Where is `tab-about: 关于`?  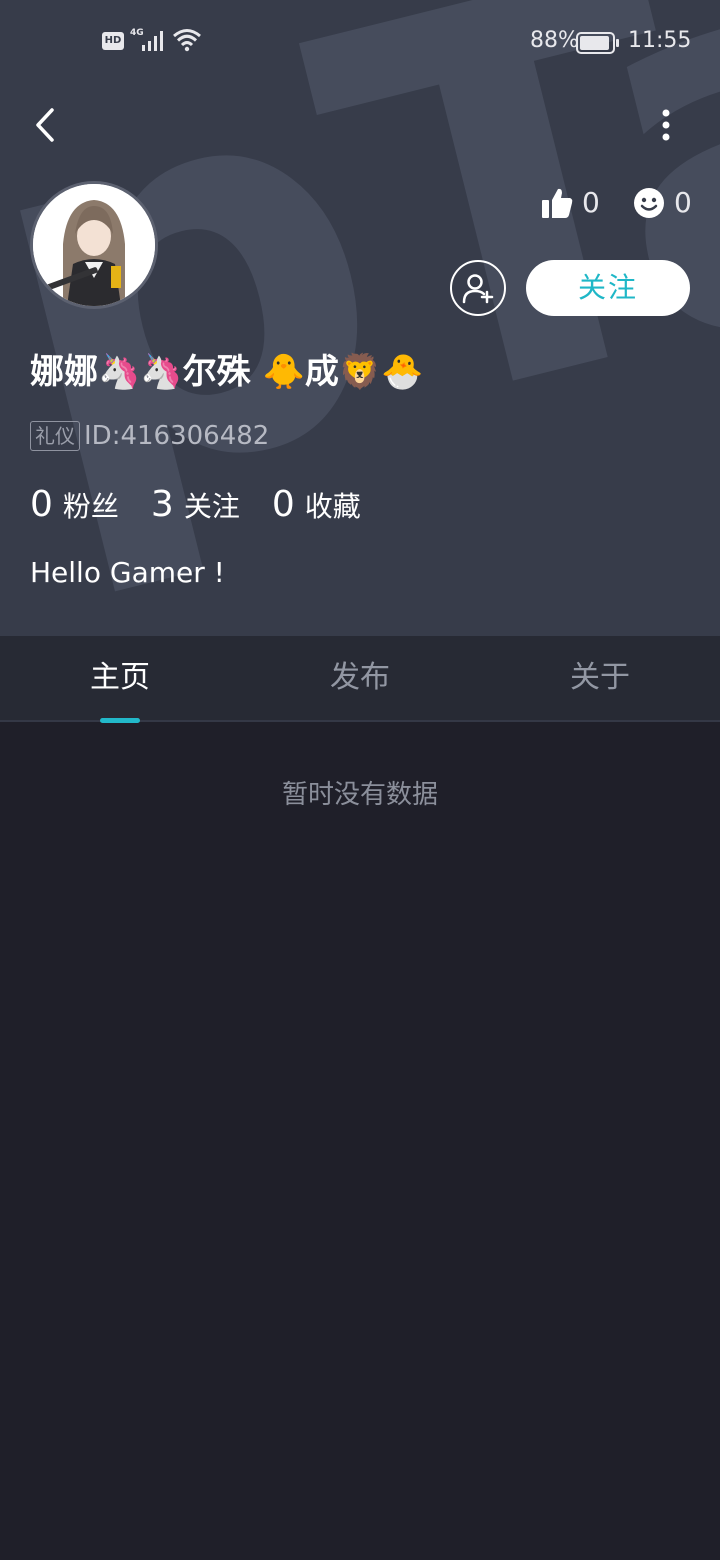 tab-about: 关于 is located at coordinates (600, 679).